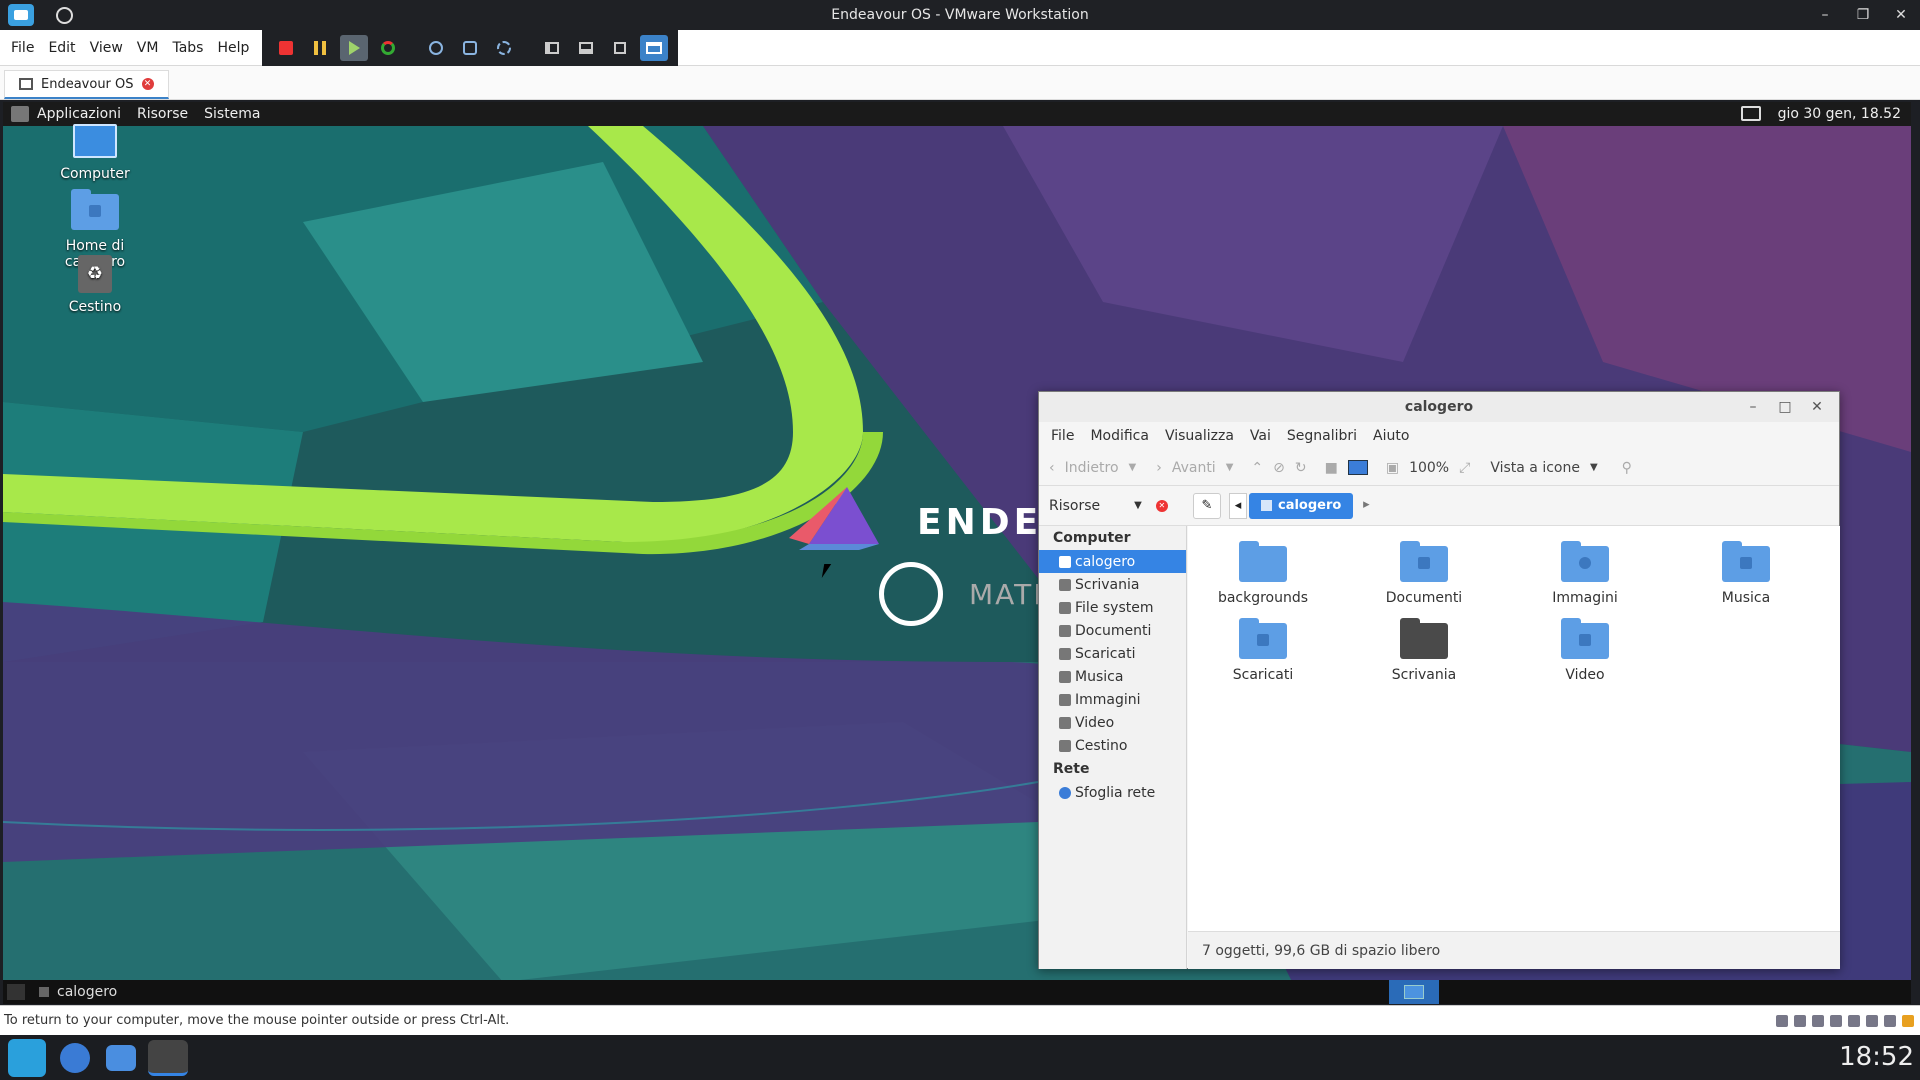 The height and width of the screenshot is (1080, 1920). Describe the element at coordinates (1230, 467) in the screenshot. I see `forward-history-icon: ▼` at that location.